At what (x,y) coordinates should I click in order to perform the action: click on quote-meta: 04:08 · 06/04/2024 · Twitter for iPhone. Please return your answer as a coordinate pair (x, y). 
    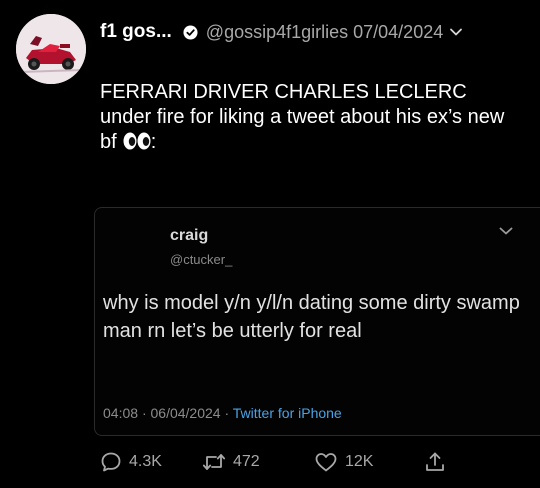
    Looking at the image, I should click on (222, 413).